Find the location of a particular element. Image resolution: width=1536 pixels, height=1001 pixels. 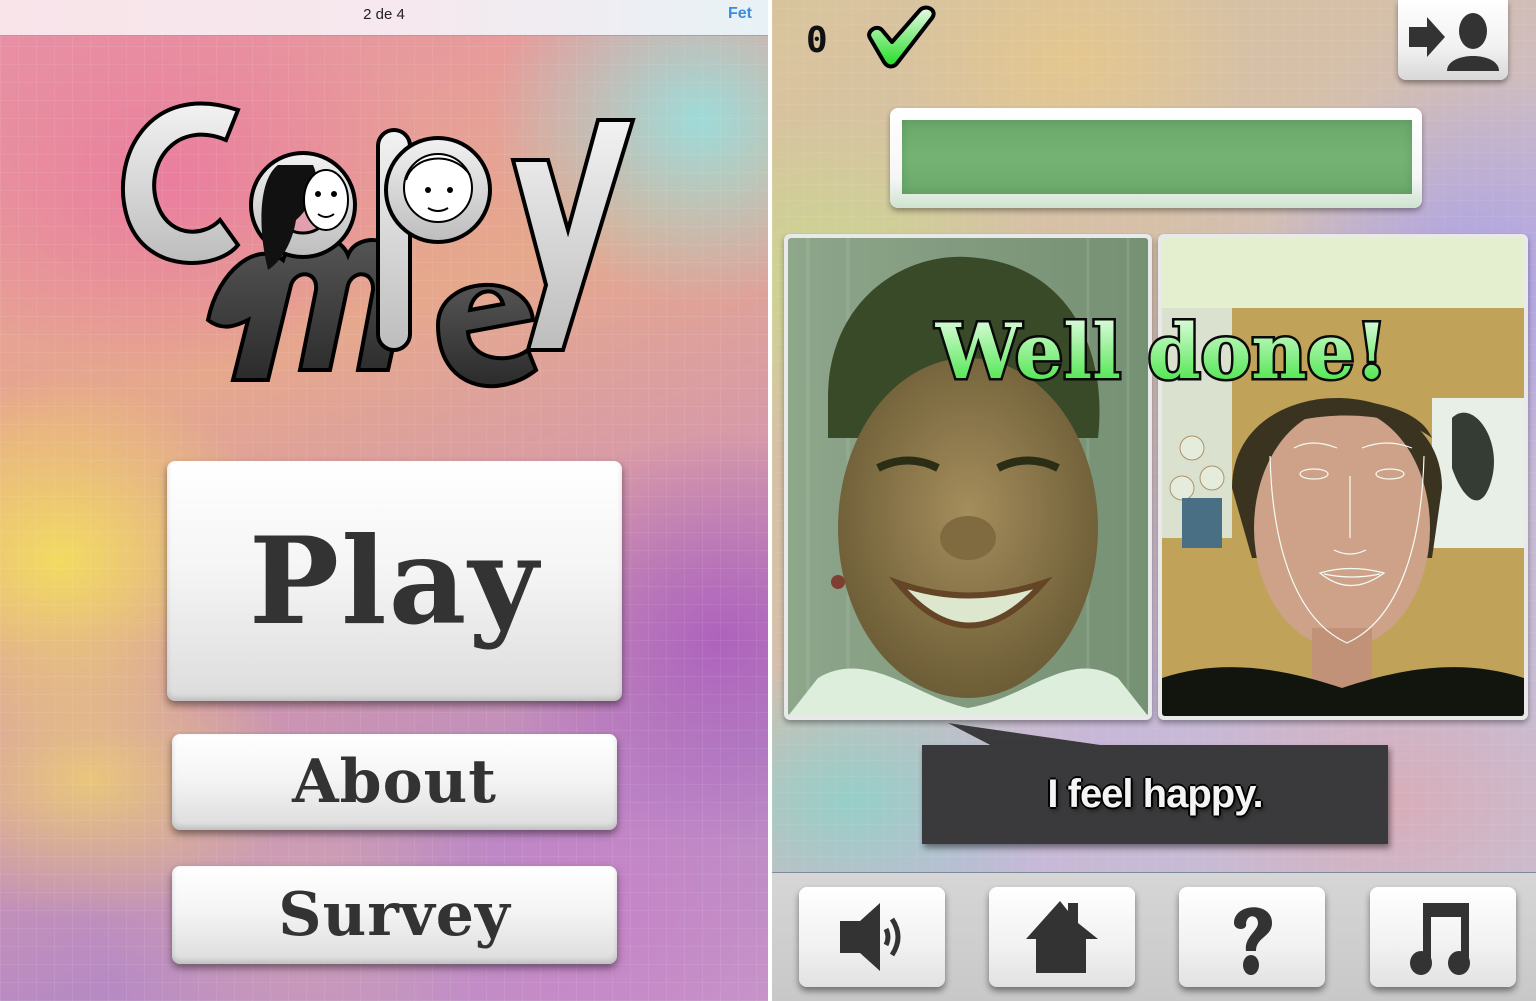

play-button: Play is located at coordinates (394, 581).